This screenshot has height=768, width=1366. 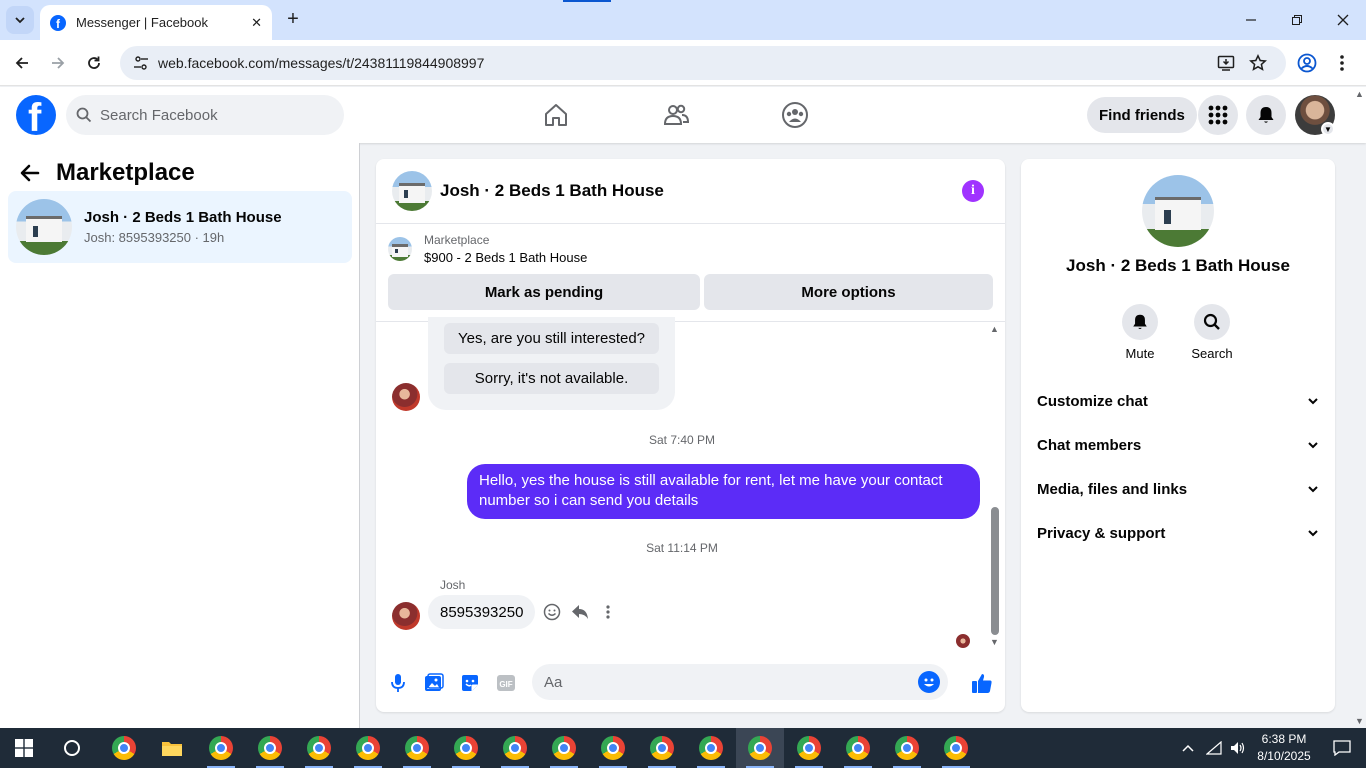 What do you see at coordinates (22, 63) in the screenshot?
I see `back-button` at bounding box center [22, 63].